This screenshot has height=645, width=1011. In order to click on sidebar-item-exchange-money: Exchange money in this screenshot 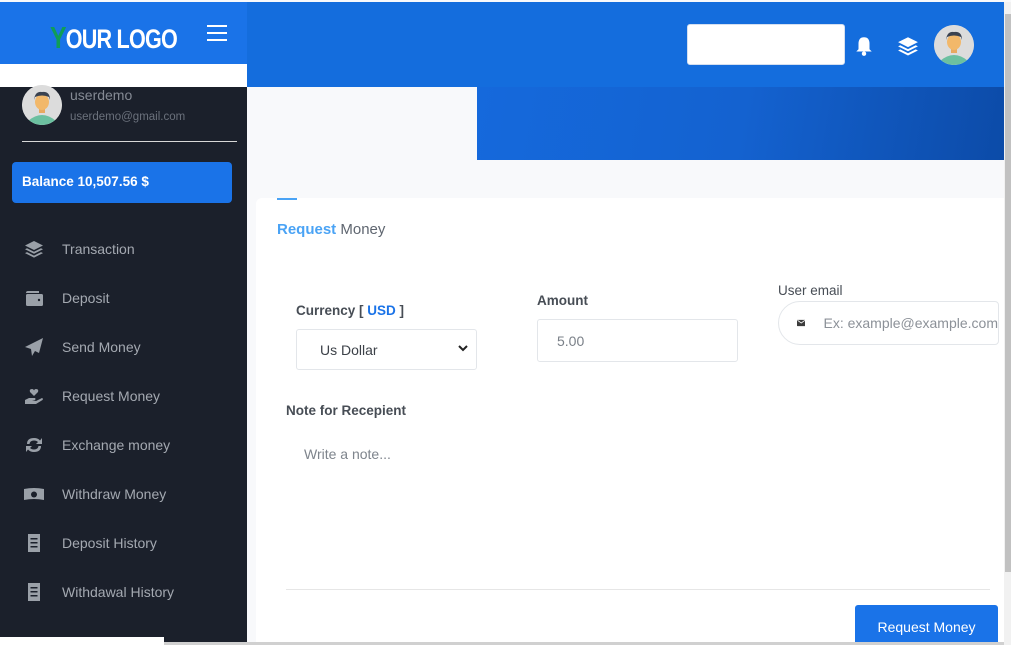, I will do `click(123, 444)`.